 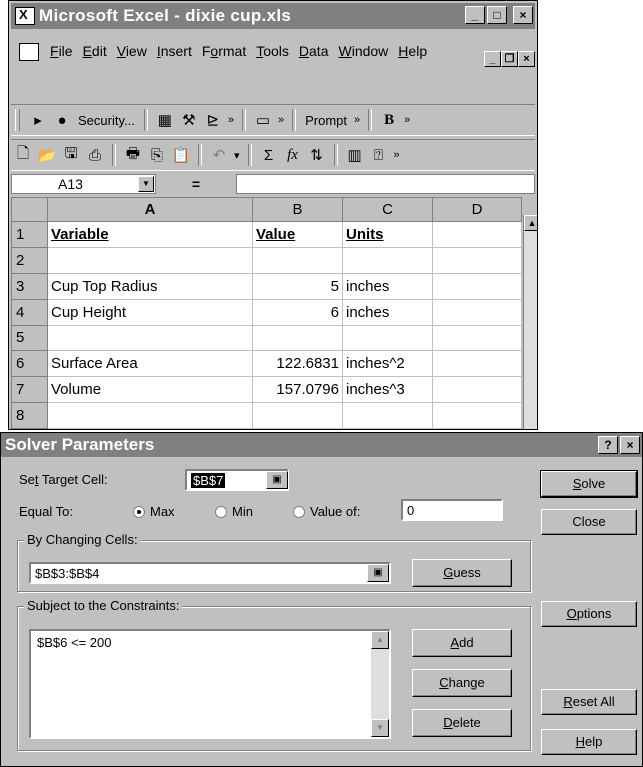 What do you see at coordinates (23, 155) in the screenshot?
I see `new-file-icon: 🗋` at bounding box center [23, 155].